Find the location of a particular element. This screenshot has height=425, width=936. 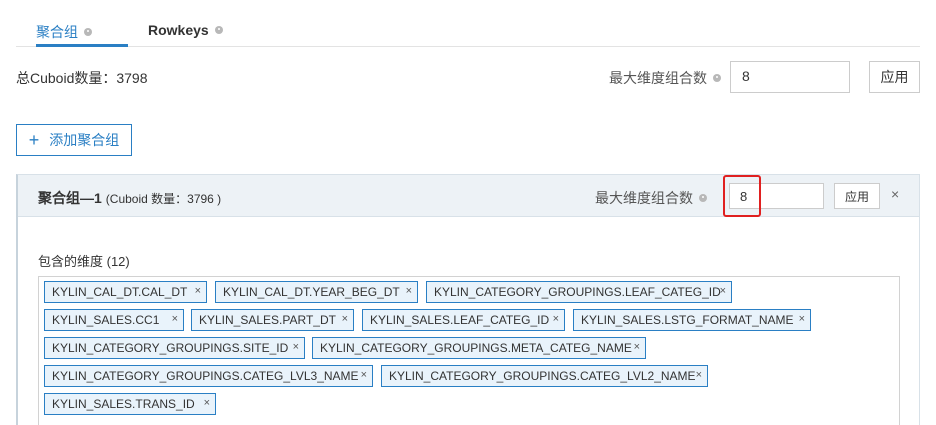

tag-label: KYLIN_CATEGORY_GROUPINGS.CATEG_LVL3_NAME is located at coordinates (205, 376).